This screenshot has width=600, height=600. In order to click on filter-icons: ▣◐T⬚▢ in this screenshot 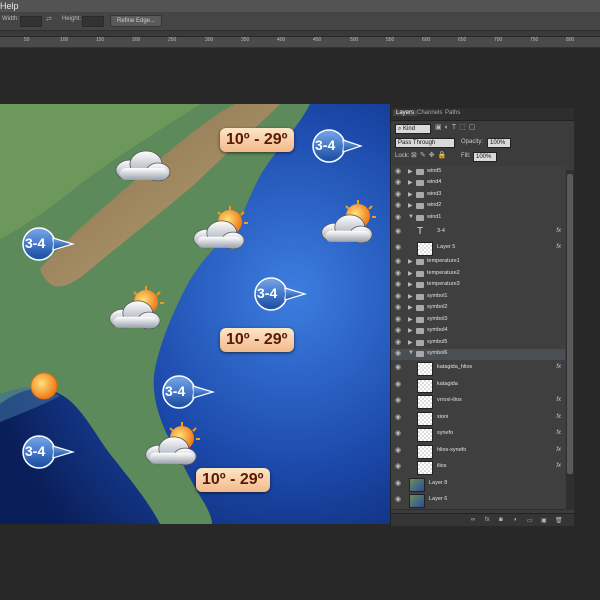, I will do `click(456, 127)`.